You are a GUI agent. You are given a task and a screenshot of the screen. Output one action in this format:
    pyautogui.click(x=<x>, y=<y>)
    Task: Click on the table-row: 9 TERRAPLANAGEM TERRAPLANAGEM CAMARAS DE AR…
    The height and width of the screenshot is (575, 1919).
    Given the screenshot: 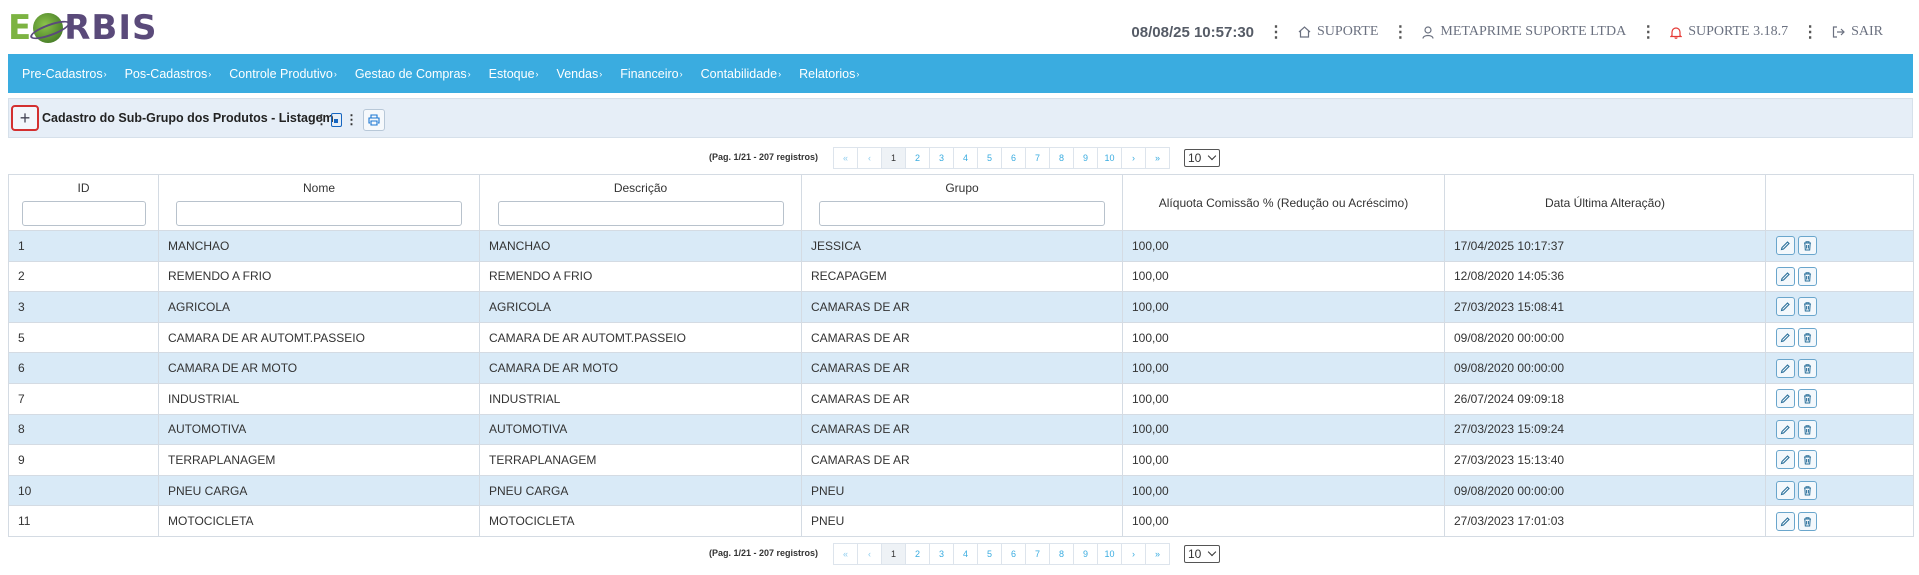 What is the action you would take?
    pyautogui.click(x=961, y=460)
    